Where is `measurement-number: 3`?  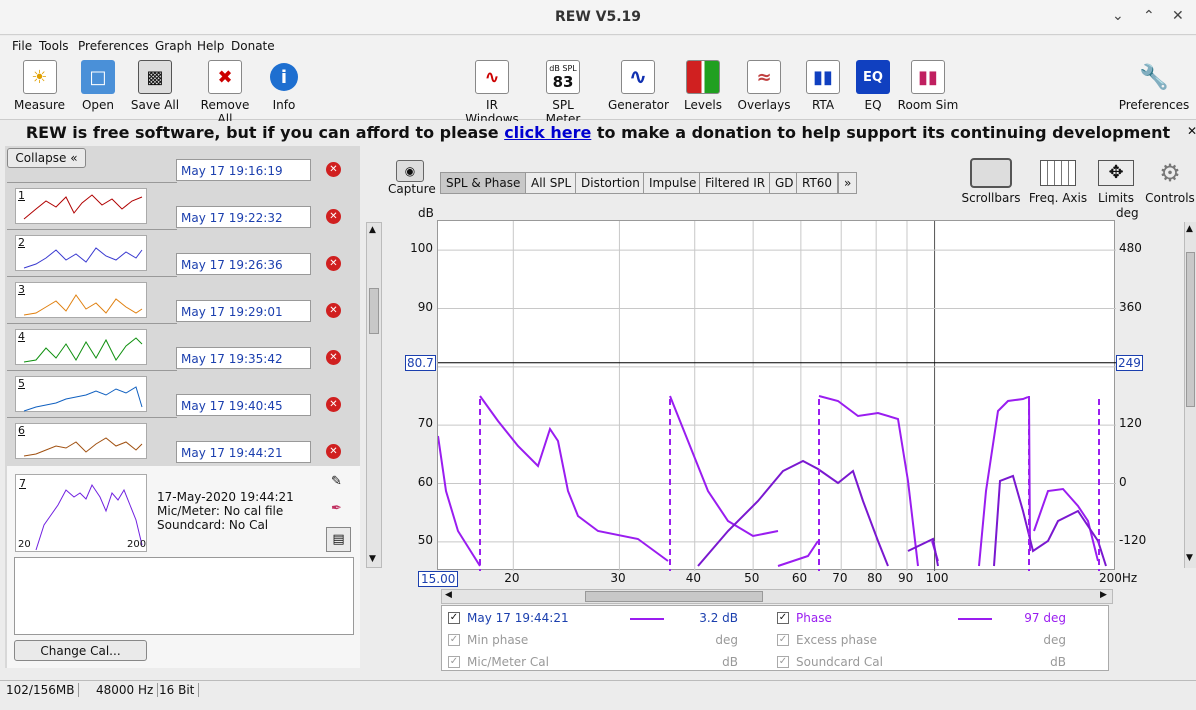 measurement-number: 3 is located at coordinates (21, 289).